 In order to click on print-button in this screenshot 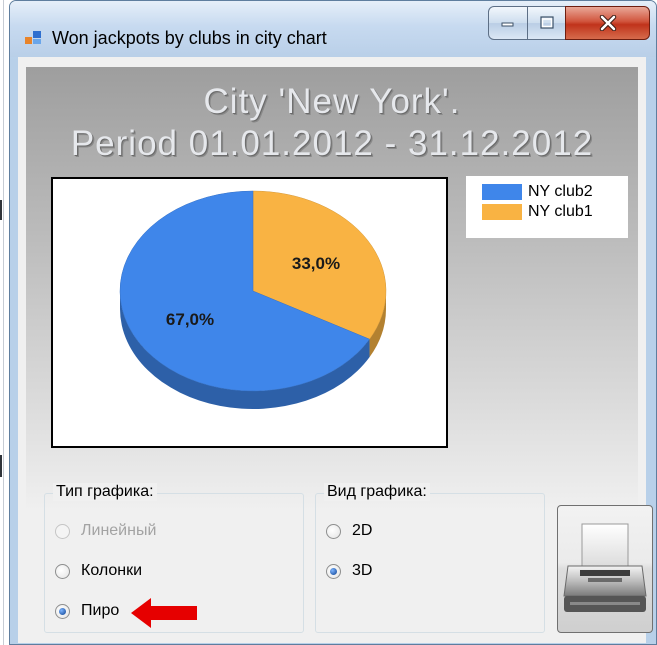, I will do `click(605, 569)`.